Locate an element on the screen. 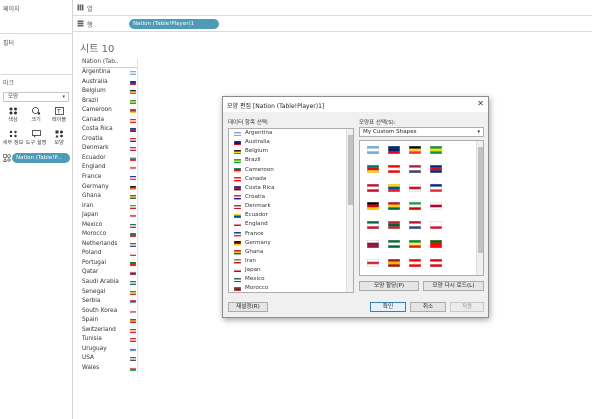 The height and width of the screenshot is (419, 592). data-item-row: Costa Rica is located at coordinates (291, 188).